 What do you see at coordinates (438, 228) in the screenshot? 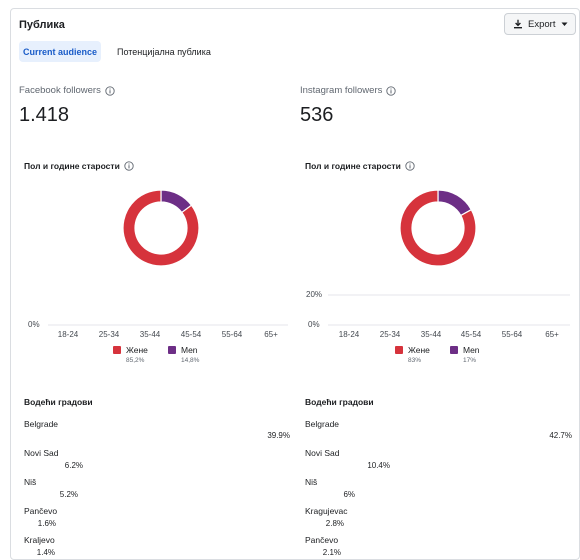
I see `instagram-gender-donut-chart` at bounding box center [438, 228].